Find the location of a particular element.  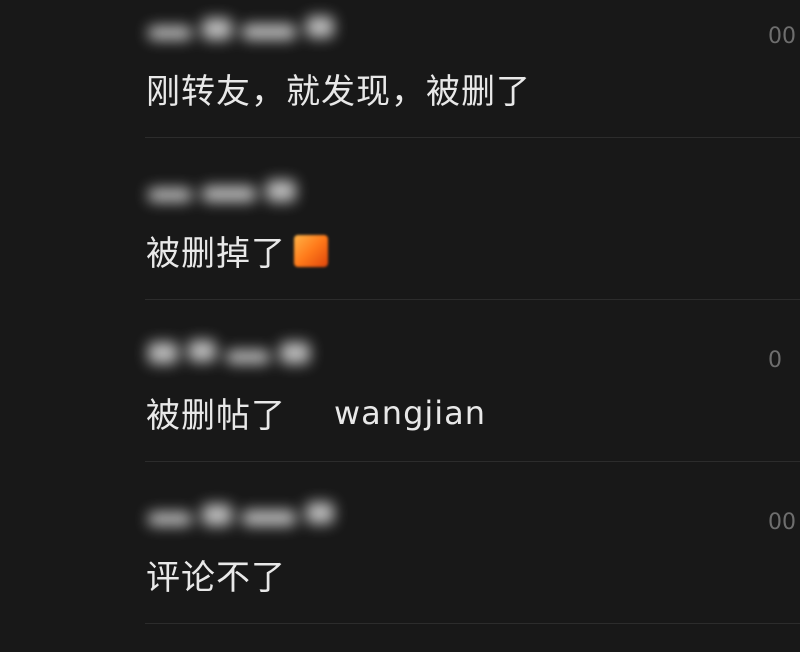

comment-timestamp: 0 is located at coordinates (775, 360).